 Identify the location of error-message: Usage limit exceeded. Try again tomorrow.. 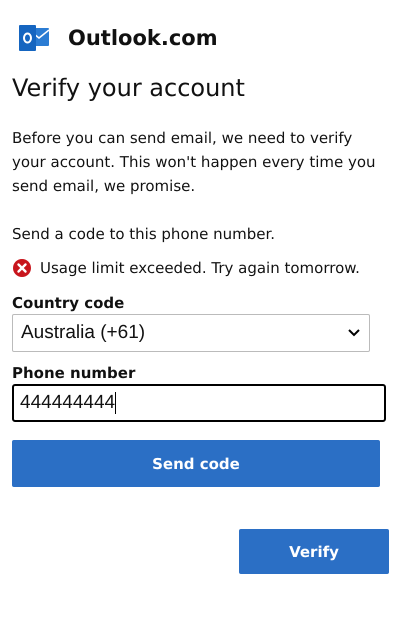
(200, 268).